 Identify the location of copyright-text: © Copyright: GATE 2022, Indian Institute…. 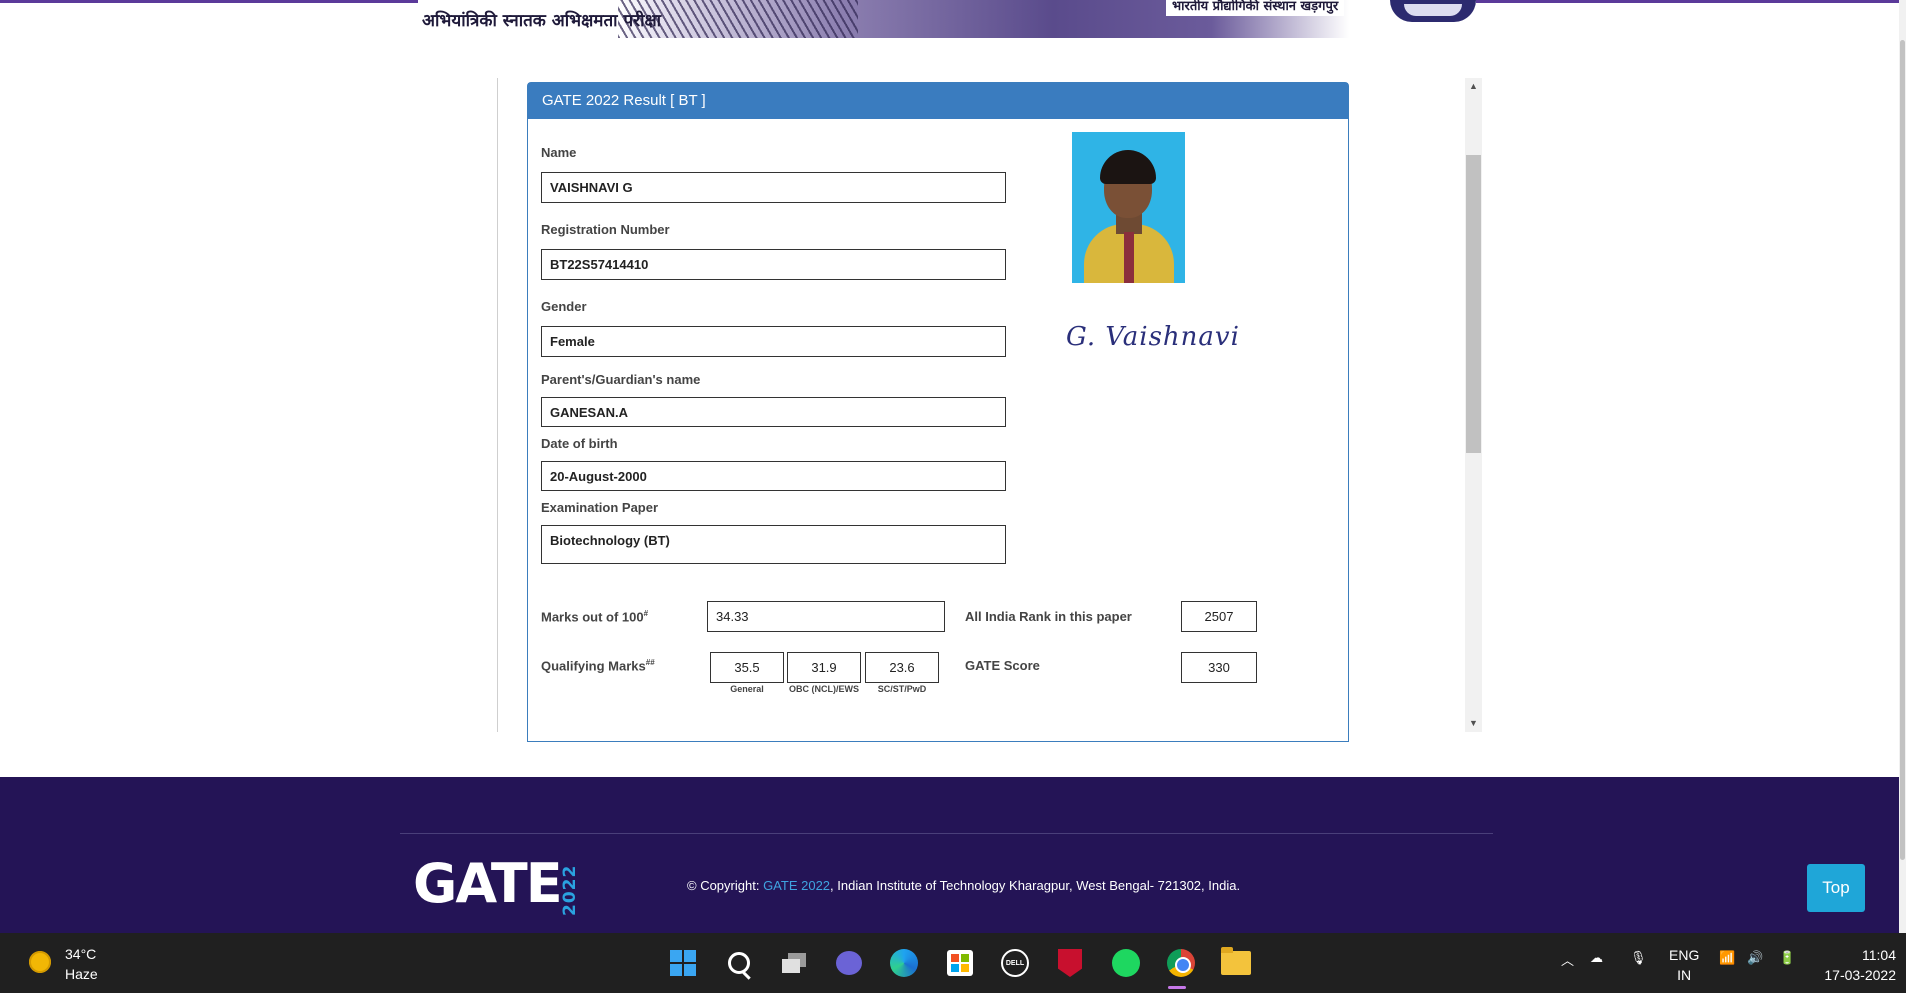
(964, 885).